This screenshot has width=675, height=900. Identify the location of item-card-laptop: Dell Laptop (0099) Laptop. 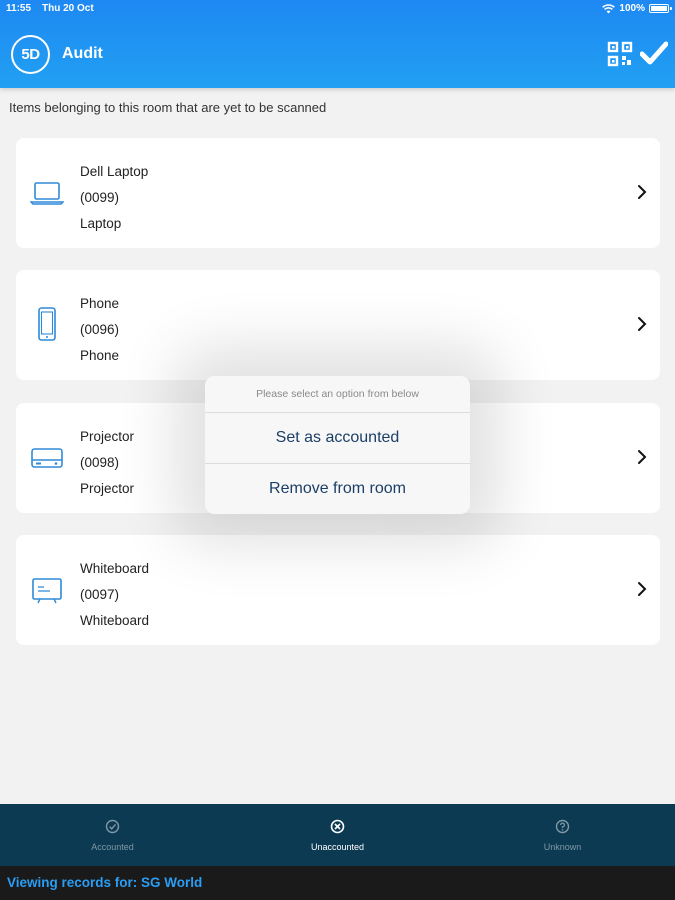
(338, 193).